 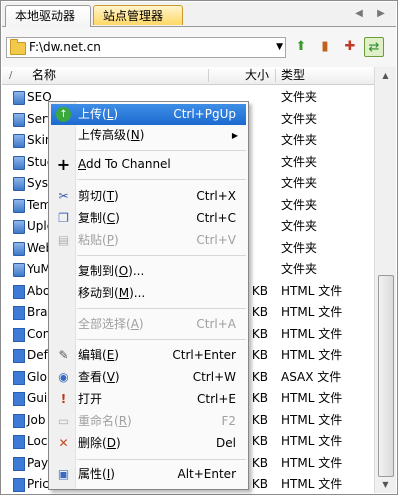 What do you see at coordinates (48, 16) in the screenshot?
I see `tab-local-drives: 本地驱动器` at bounding box center [48, 16].